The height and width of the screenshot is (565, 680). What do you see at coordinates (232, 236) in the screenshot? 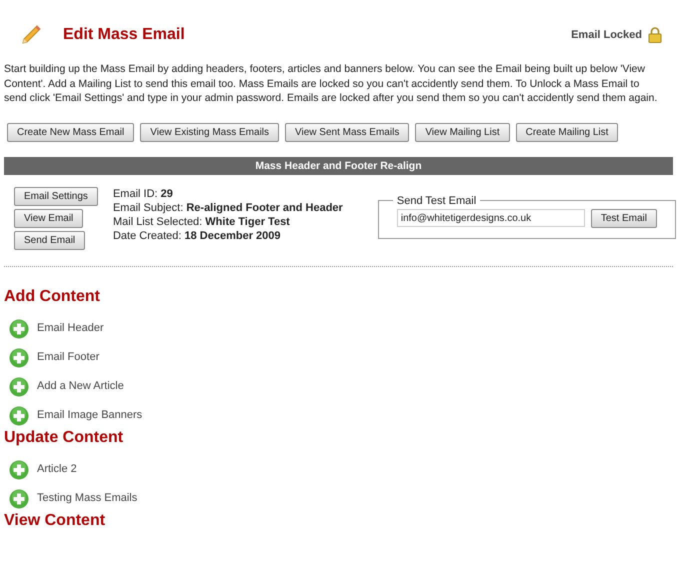
I see `detail-value: 18 December 2009` at bounding box center [232, 236].